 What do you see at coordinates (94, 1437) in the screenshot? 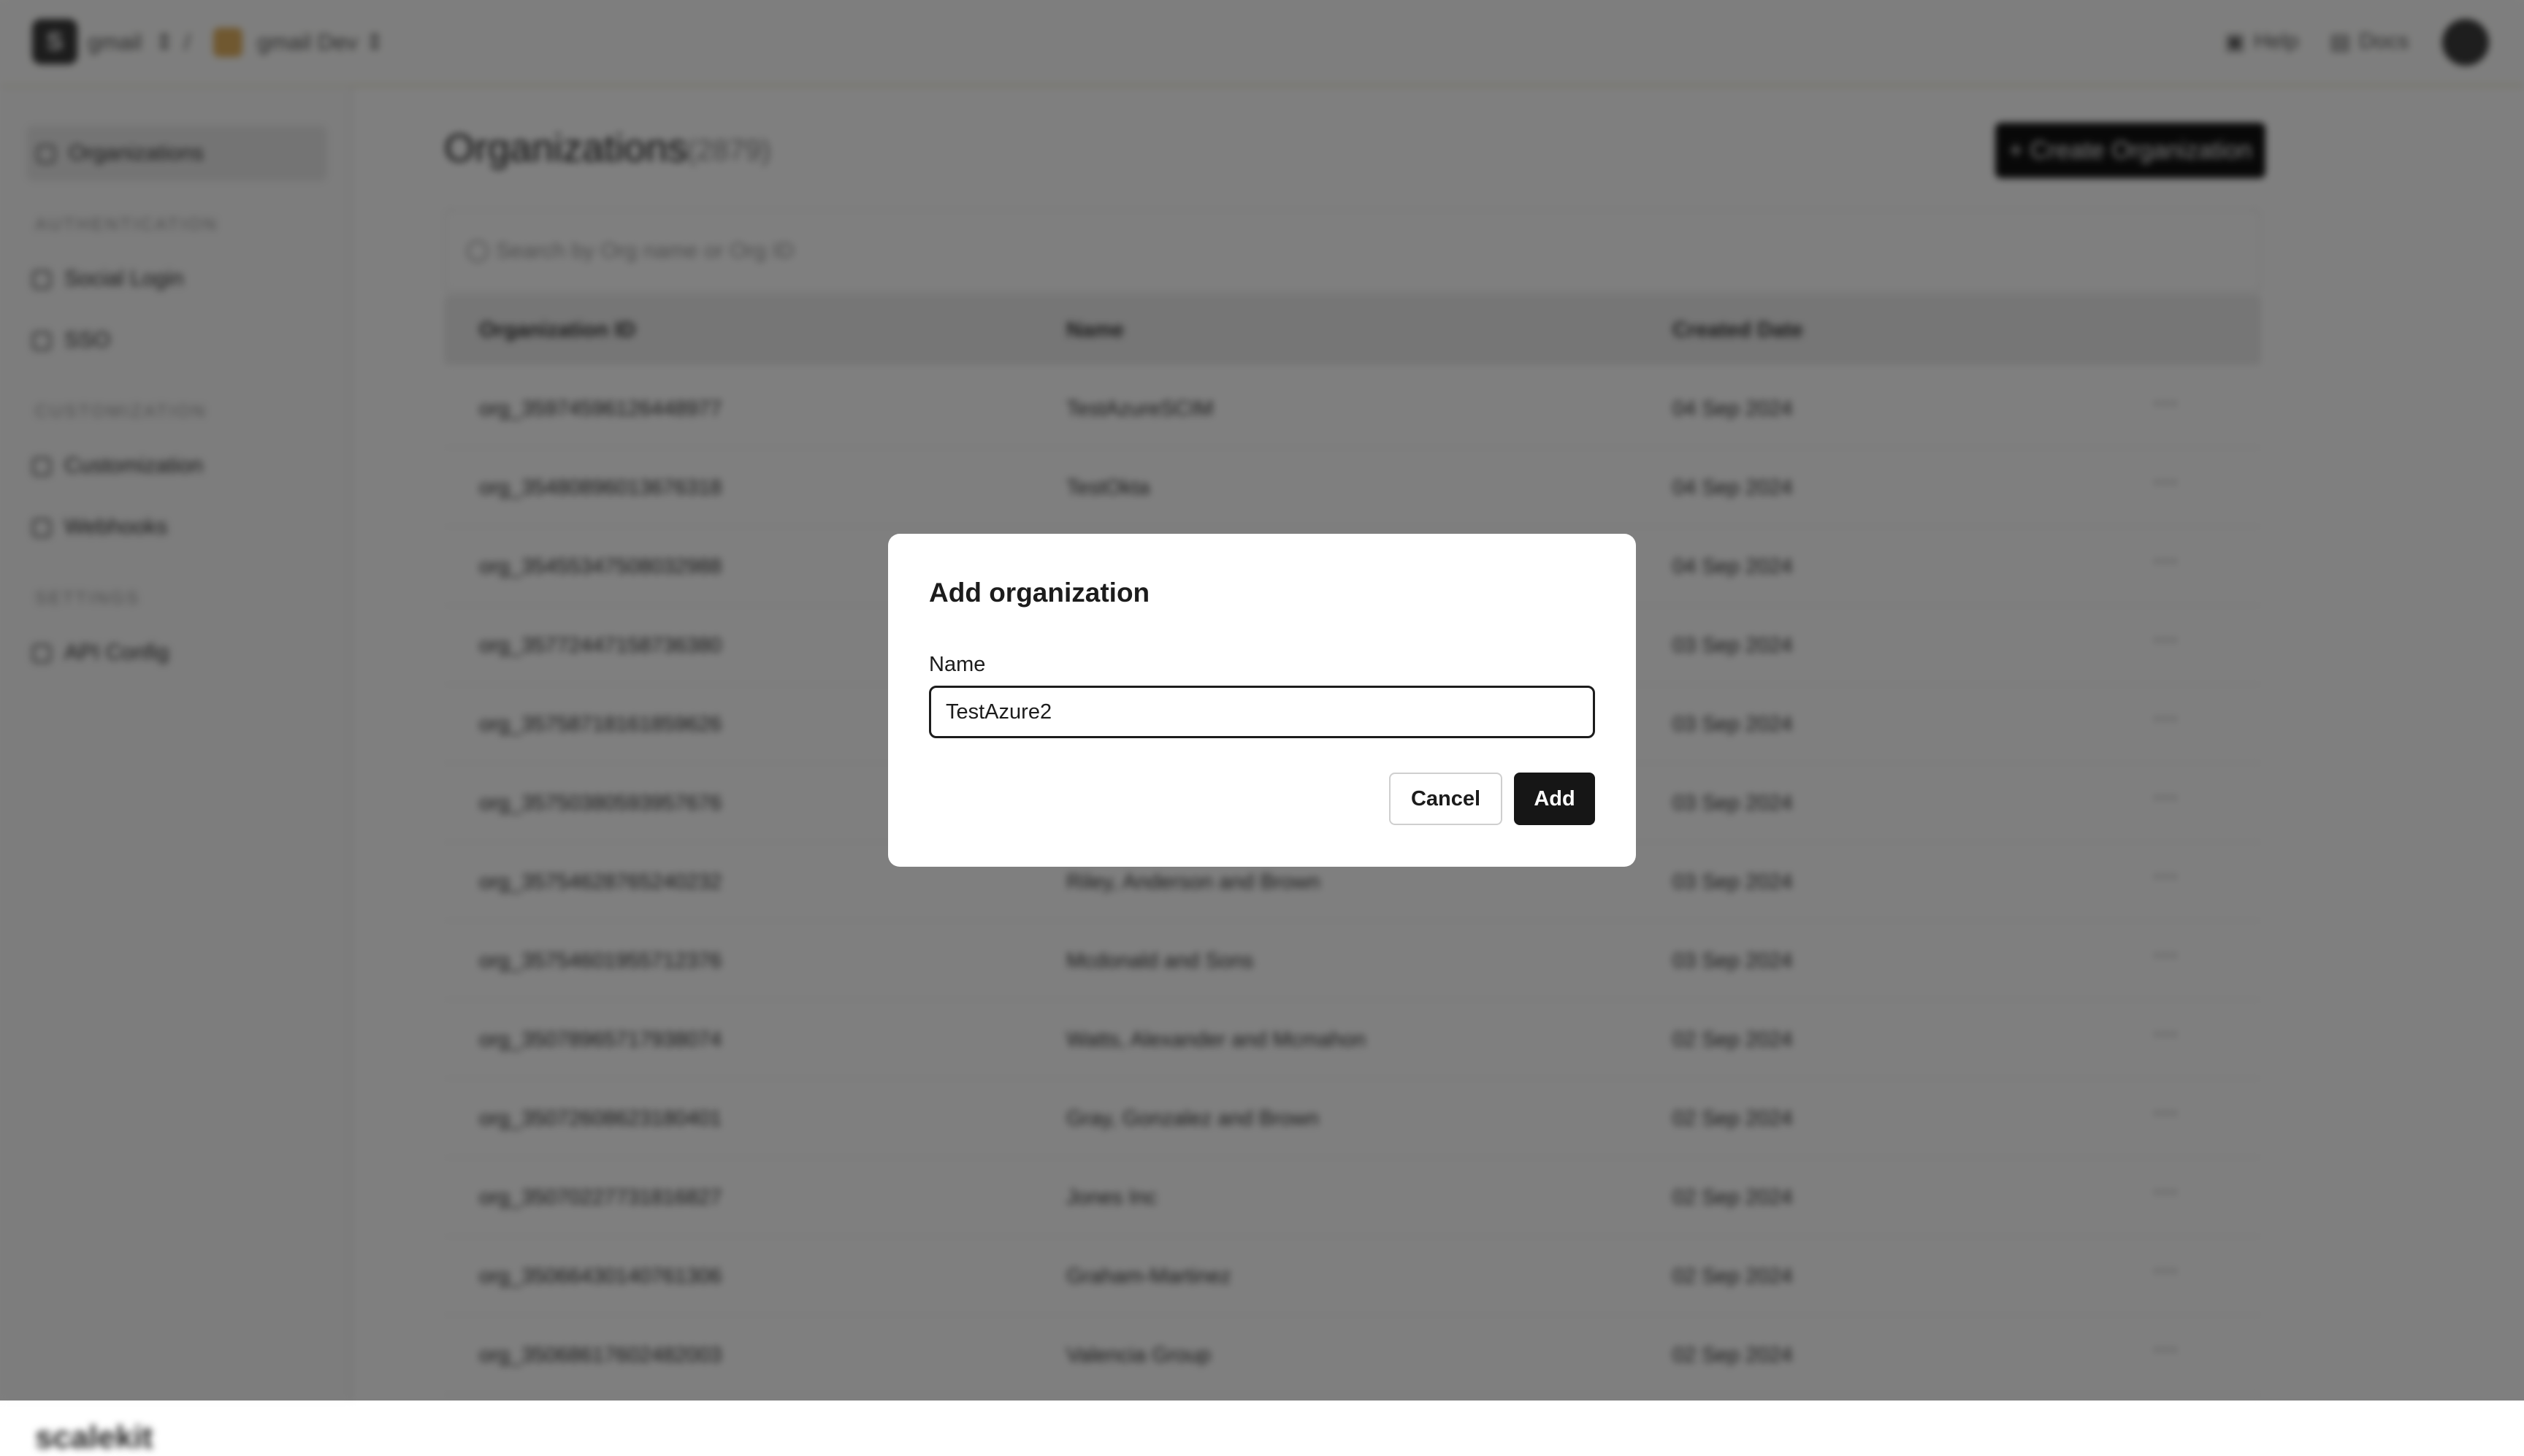
I see `brand-logo: scalekit` at bounding box center [94, 1437].